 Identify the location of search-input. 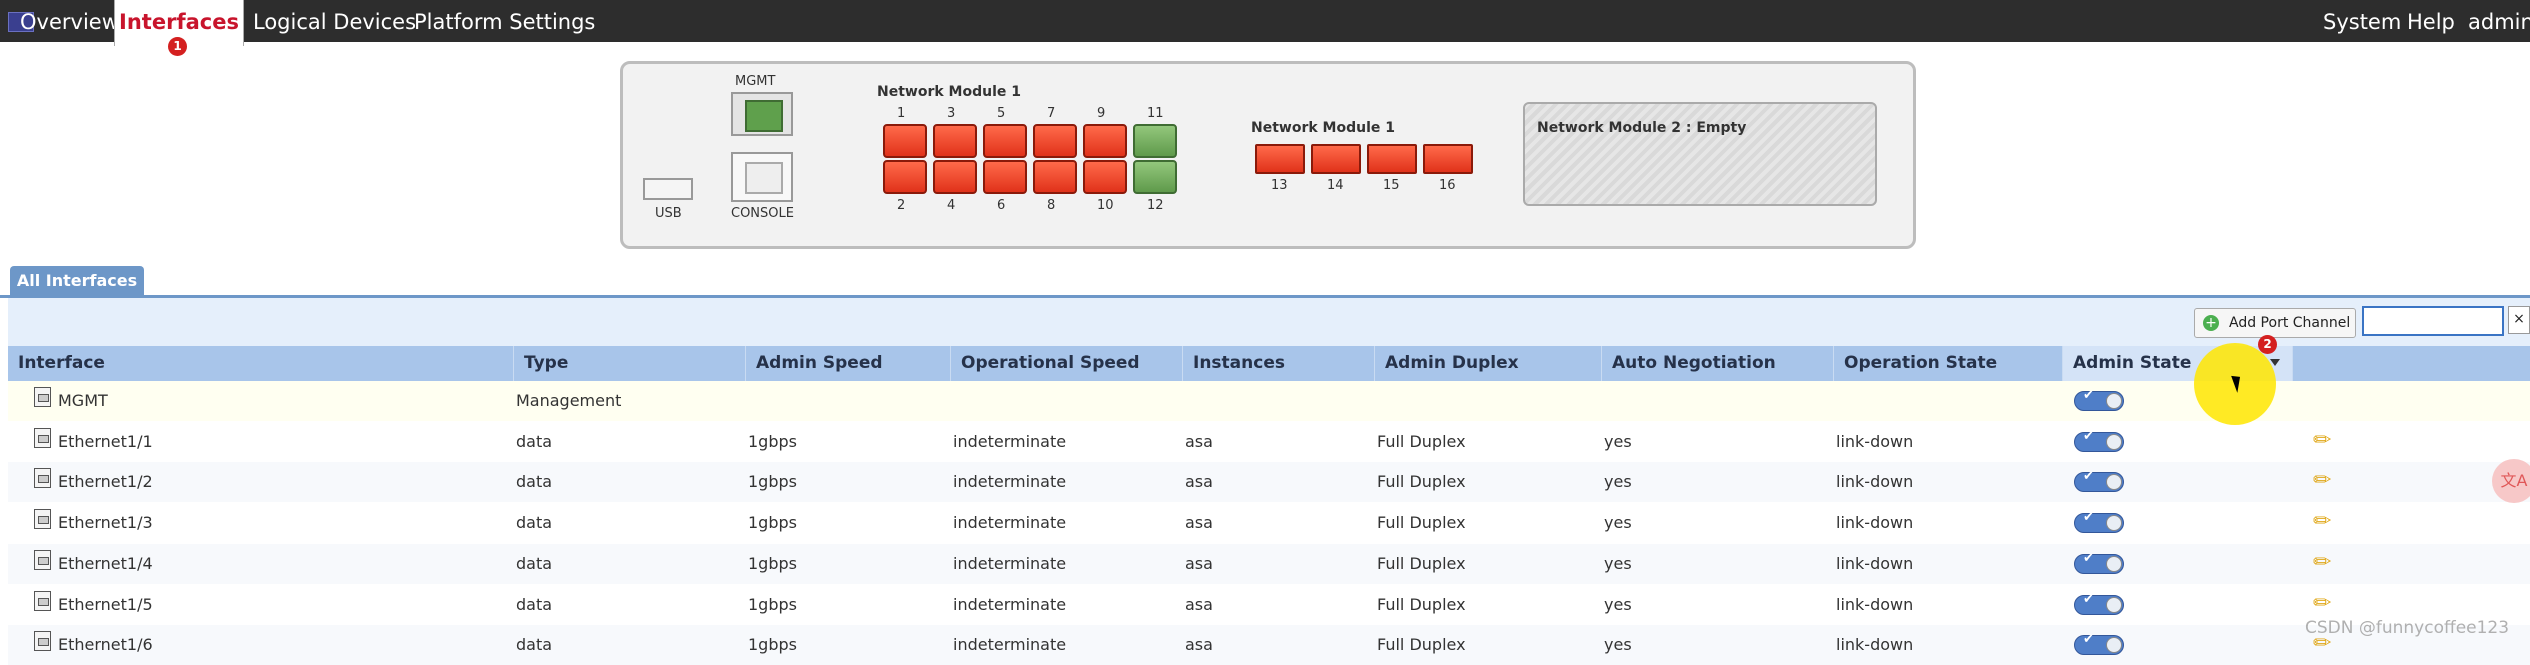
(2433, 321).